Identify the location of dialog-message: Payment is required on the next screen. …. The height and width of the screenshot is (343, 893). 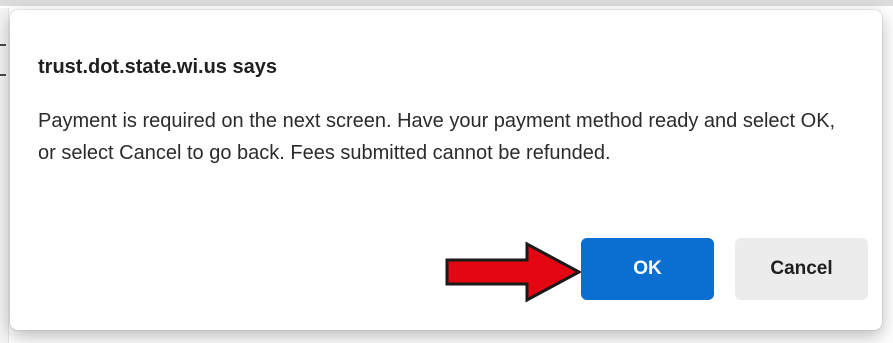
(437, 137).